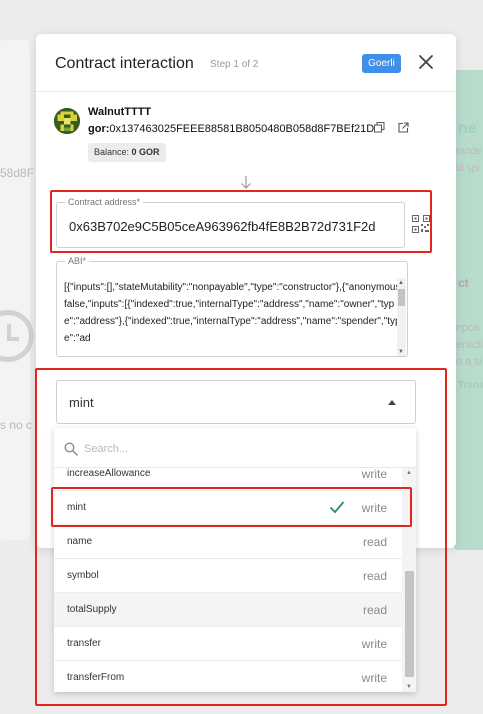 Image resolution: width=483 pixels, height=714 pixels. Describe the element at coordinates (234, 64) in the screenshot. I see `modal-step: Step 1 of 2` at that location.